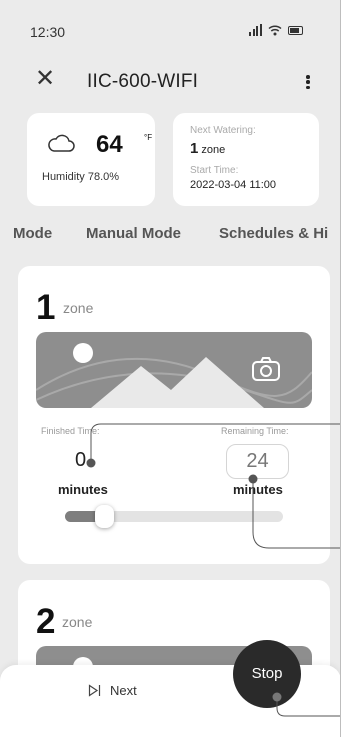 Image resolution: width=341 pixels, height=737 pixels. Describe the element at coordinates (295, 30) in the screenshot. I see `battery-icon` at that location.